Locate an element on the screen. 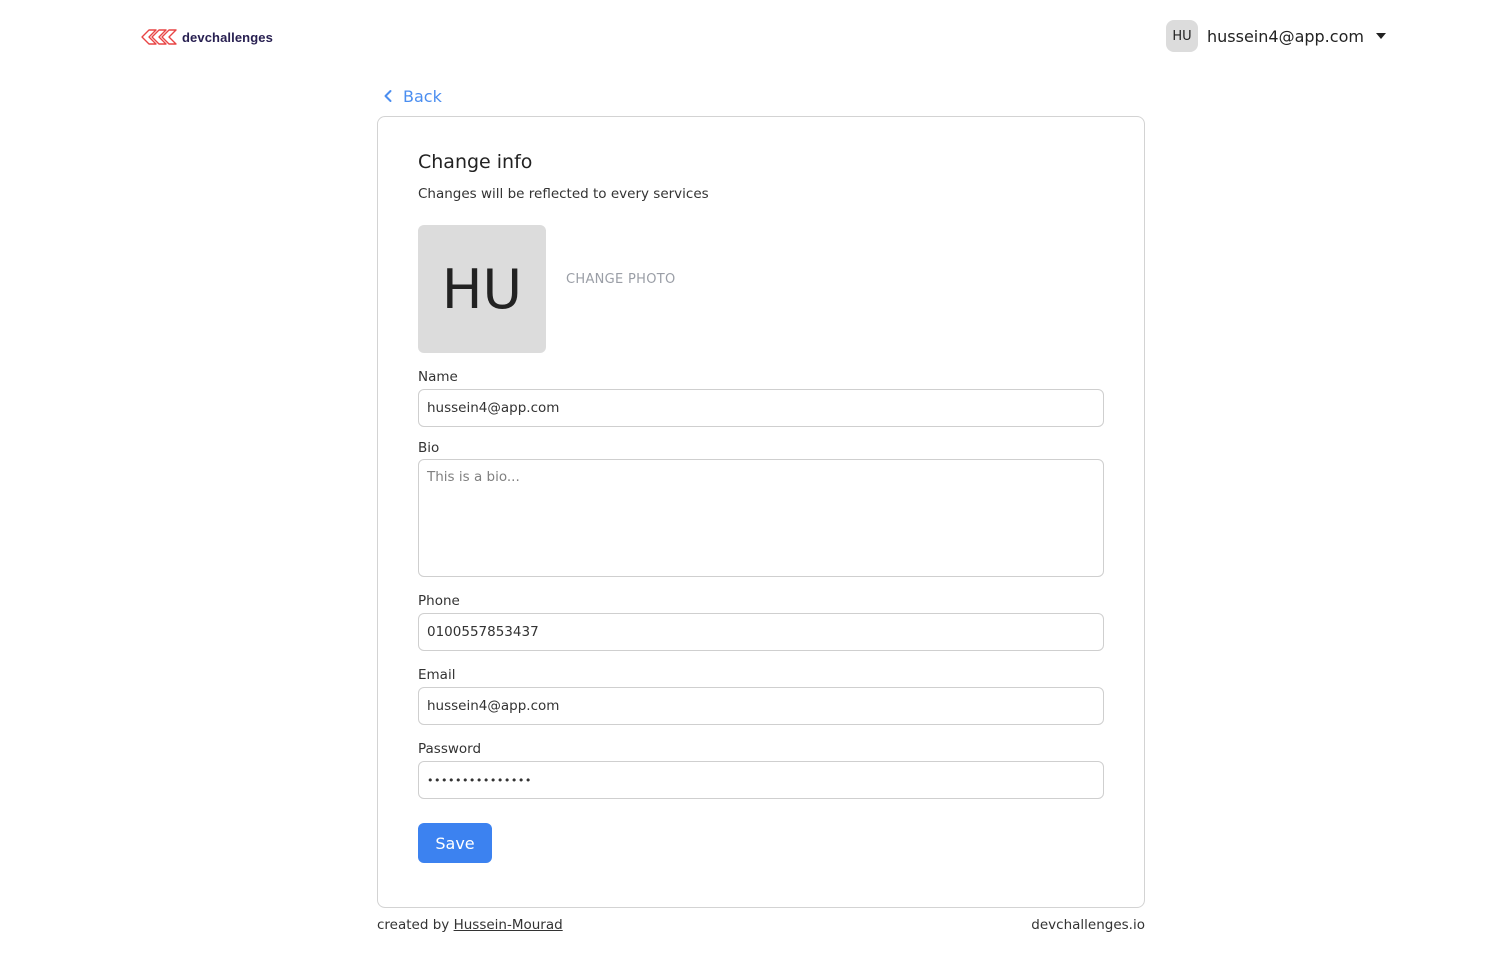  caret-down-icon is located at coordinates (1380, 36).